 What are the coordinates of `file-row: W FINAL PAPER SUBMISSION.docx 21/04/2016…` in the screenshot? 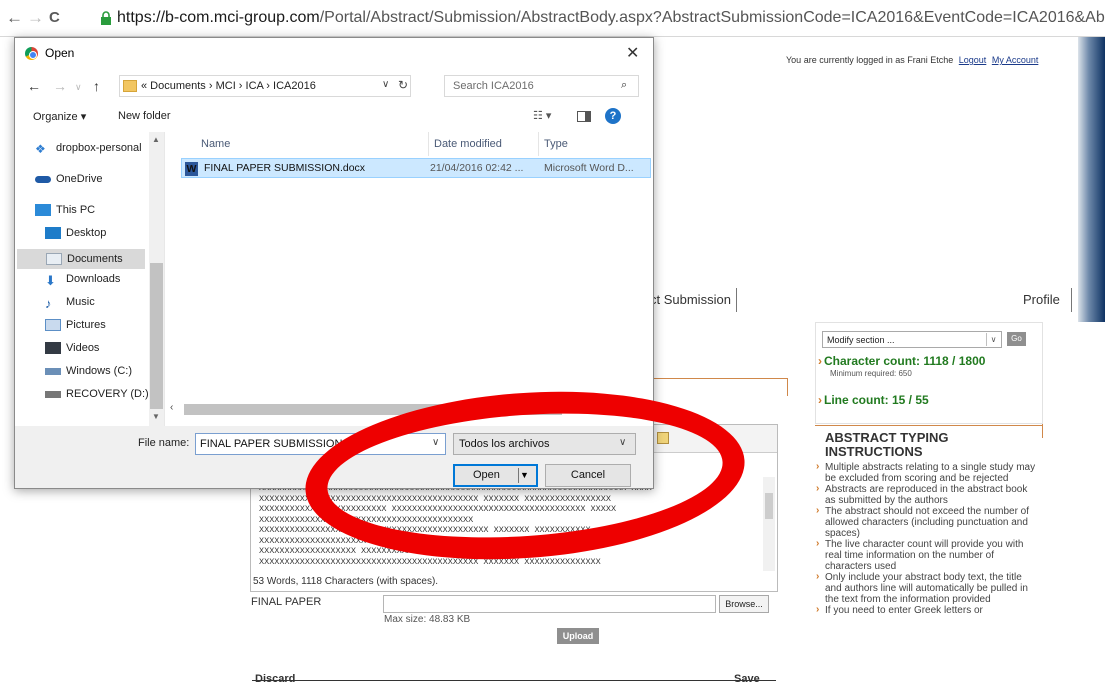 It's located at (416, 168).